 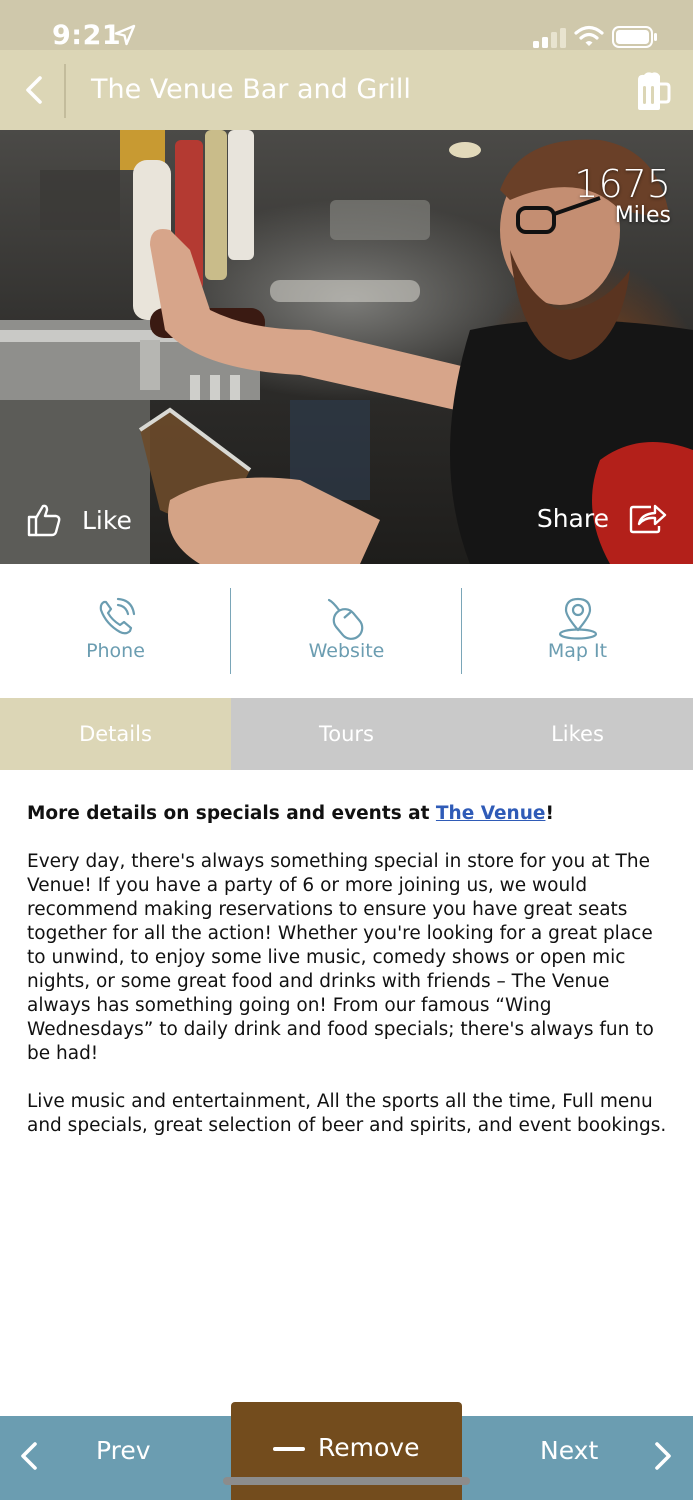 I want to click on next-label: Next, so click(x=569, y=1450).